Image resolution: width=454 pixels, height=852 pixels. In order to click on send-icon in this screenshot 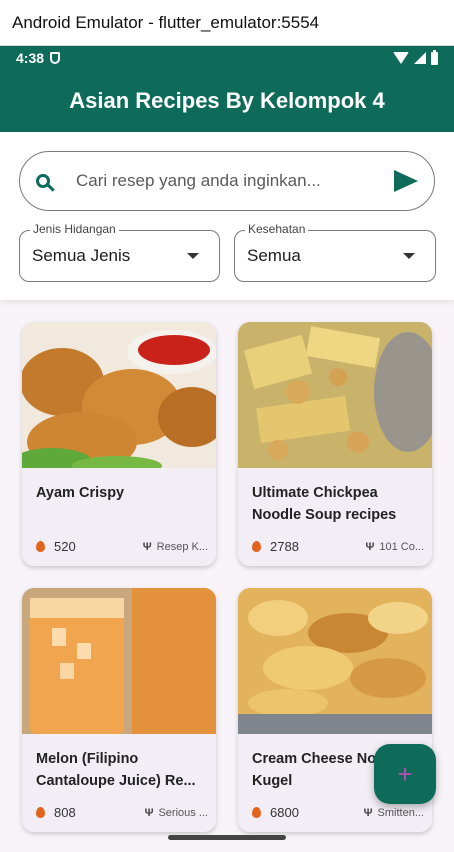, I will do `click(406, 181)`.